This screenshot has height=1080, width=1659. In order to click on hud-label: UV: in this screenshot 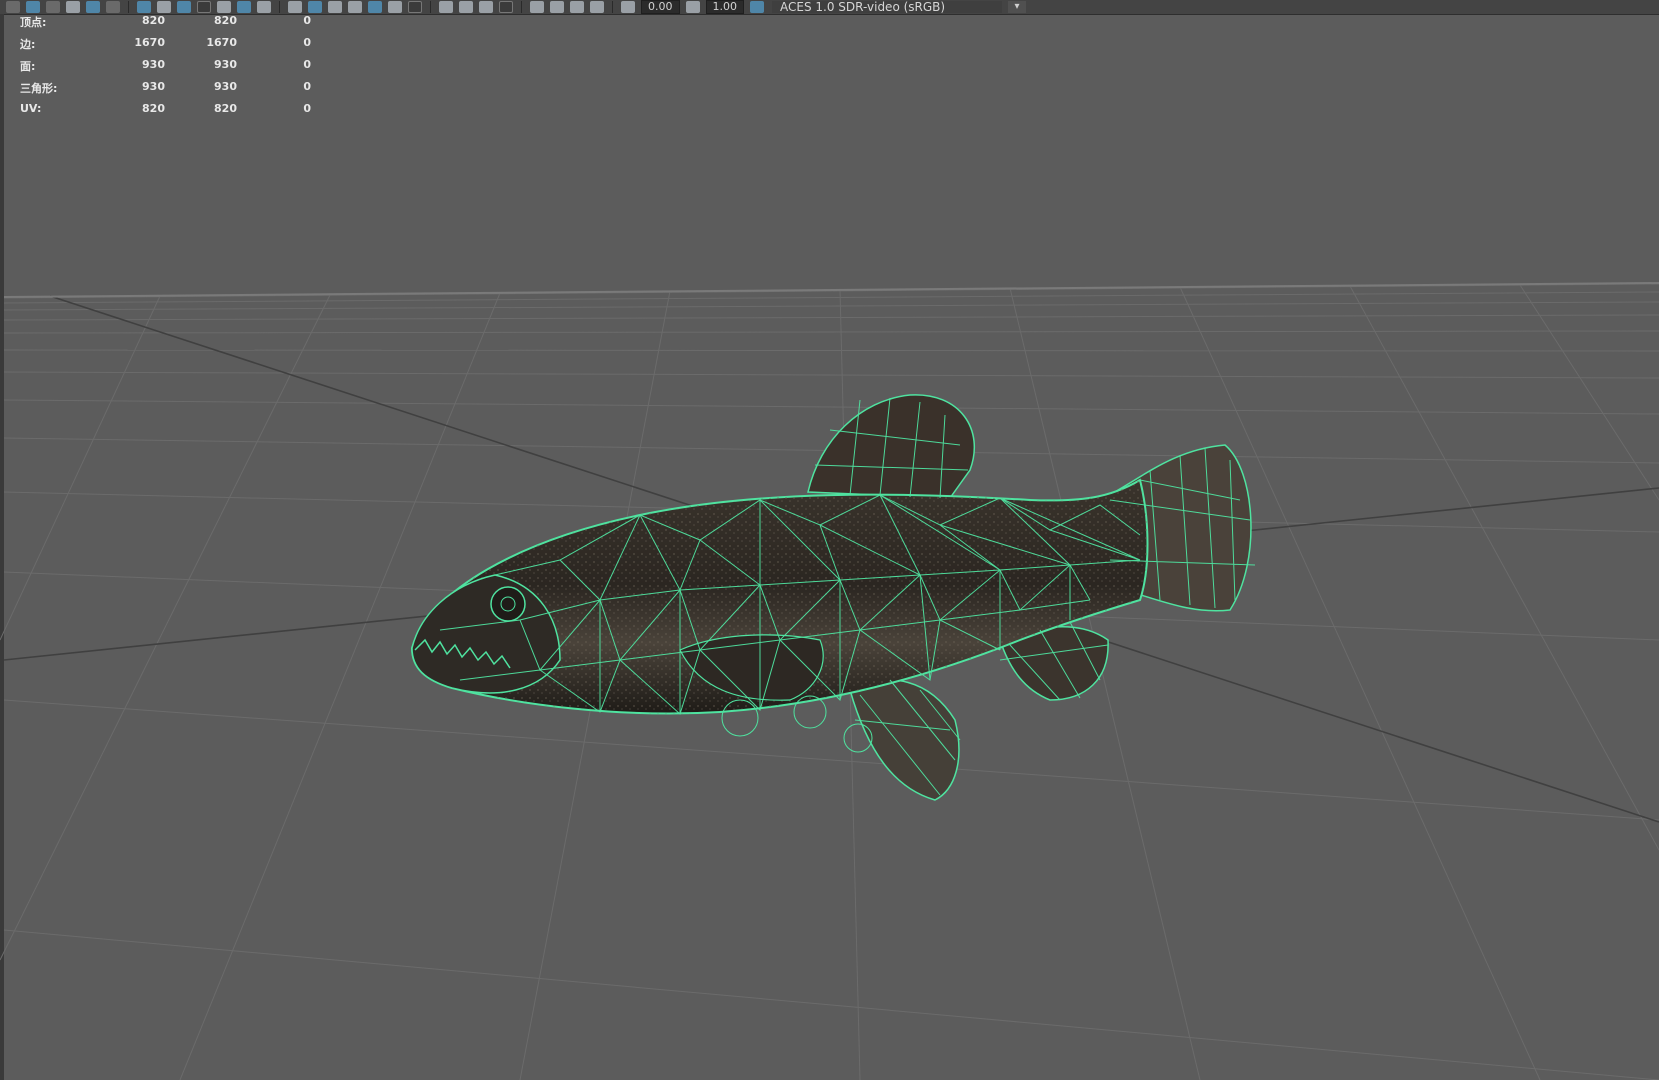, I will do `click(31, 108)`.